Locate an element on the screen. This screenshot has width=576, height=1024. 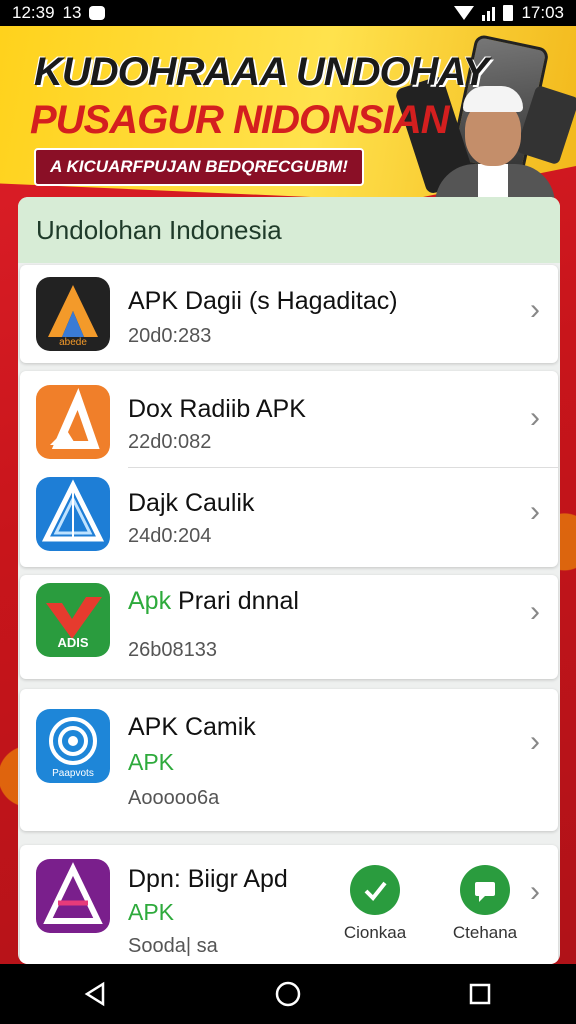
purple-a-icon is located at coordinates (73, 896).